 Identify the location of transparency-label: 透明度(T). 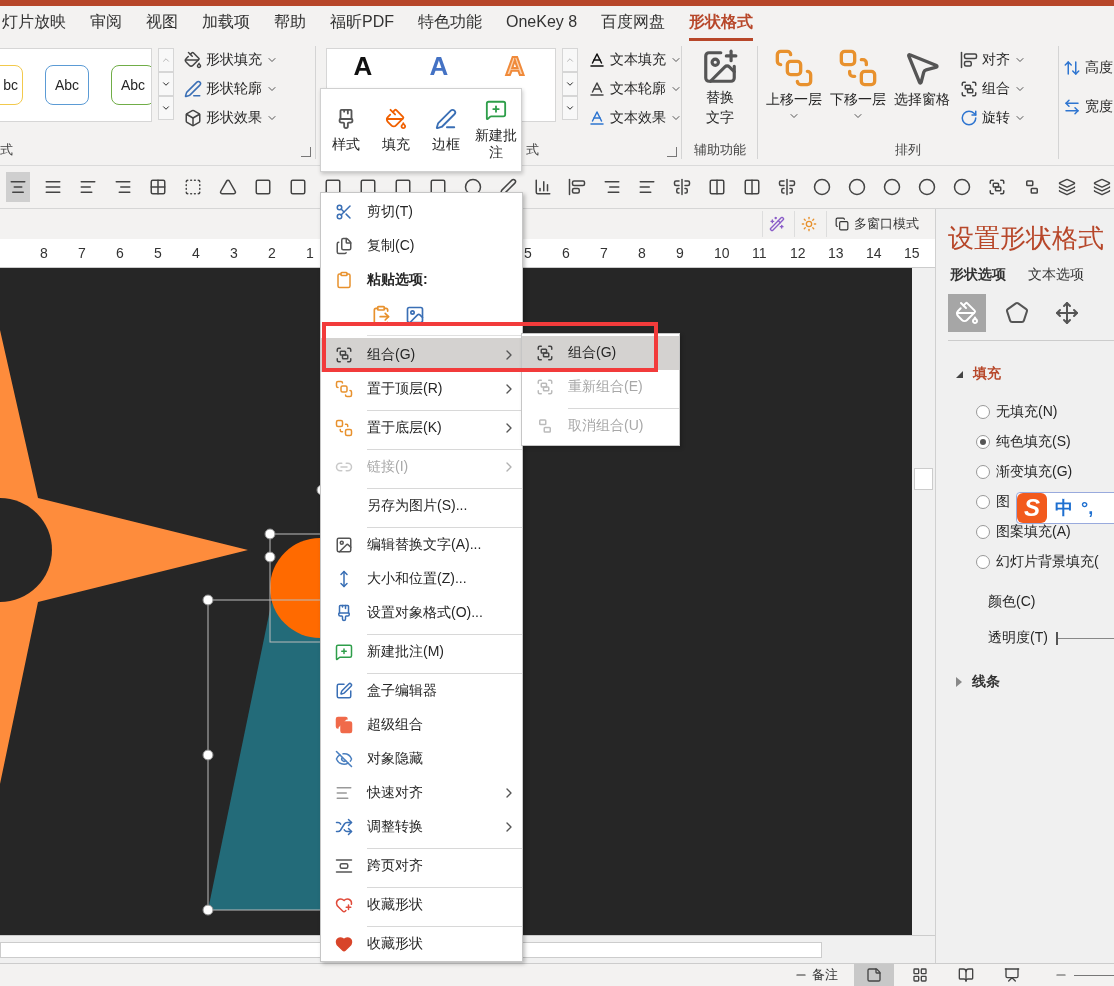
(1018, 638).